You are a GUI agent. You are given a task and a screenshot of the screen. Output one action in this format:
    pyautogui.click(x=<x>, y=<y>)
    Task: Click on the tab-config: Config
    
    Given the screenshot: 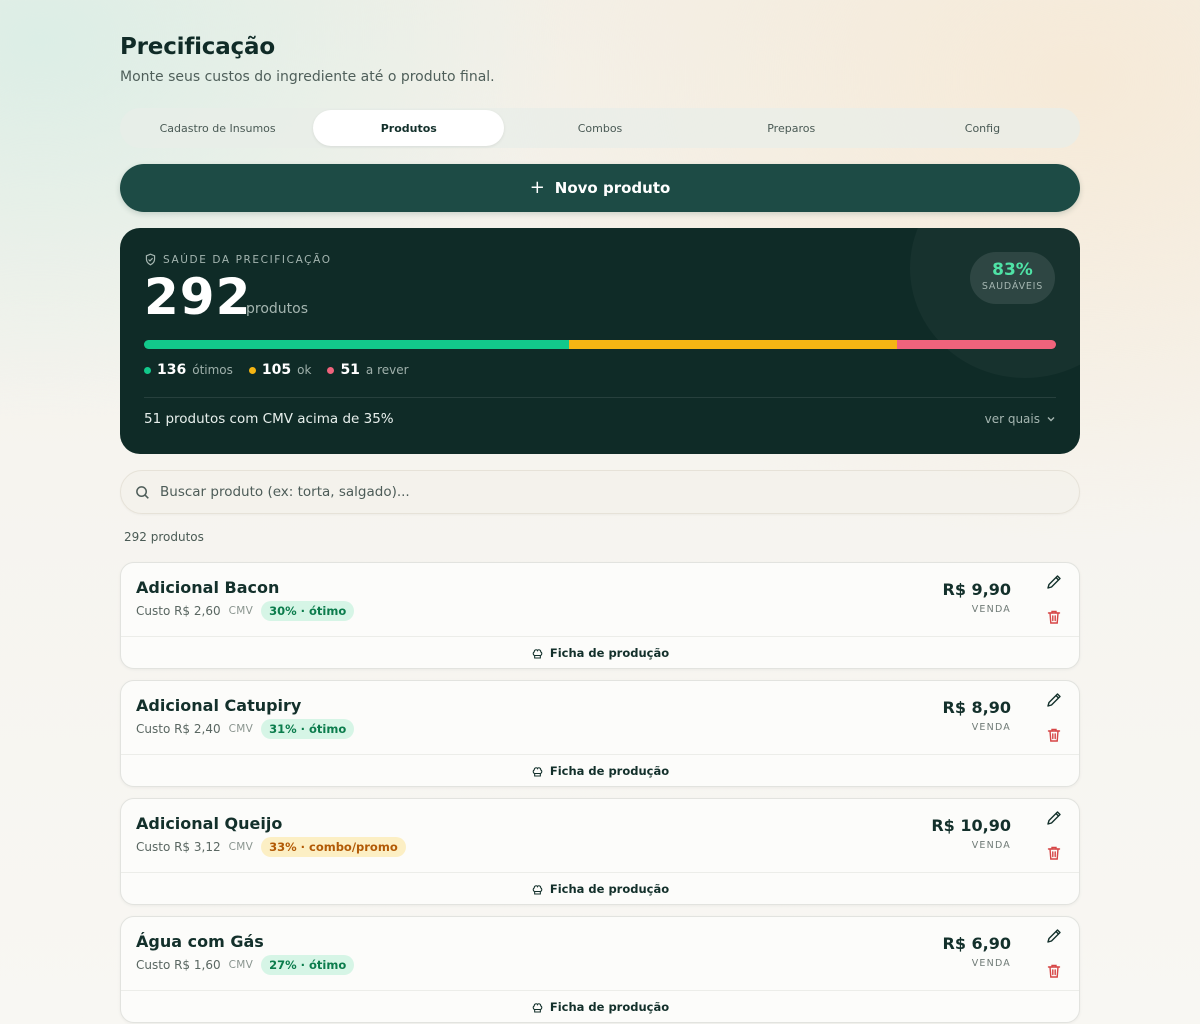 What is the action you would take?
    pyautogui.click(x=982, y=128)
    